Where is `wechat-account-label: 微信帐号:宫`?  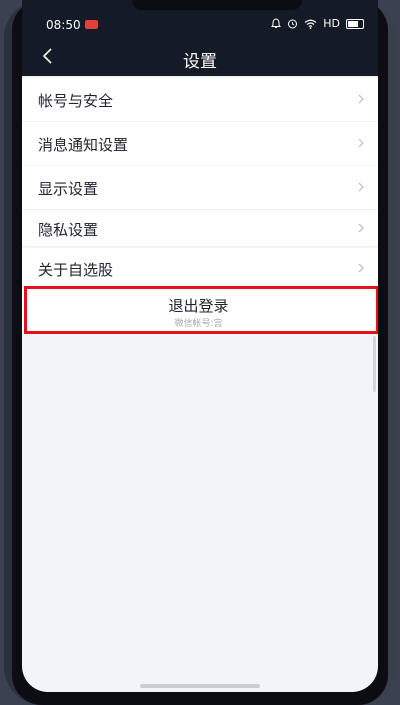 wechat-account-label: 微信帐号:宫 is located at coordinates (198, 324).